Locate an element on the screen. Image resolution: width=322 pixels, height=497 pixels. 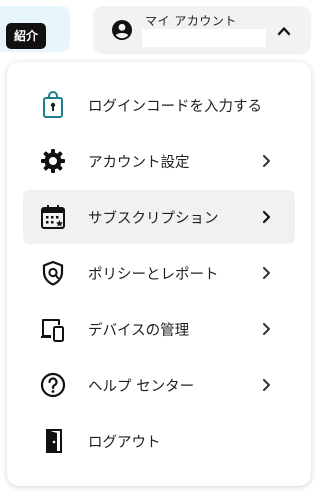
chevron-up-icon is located at coordinates (284, 31).